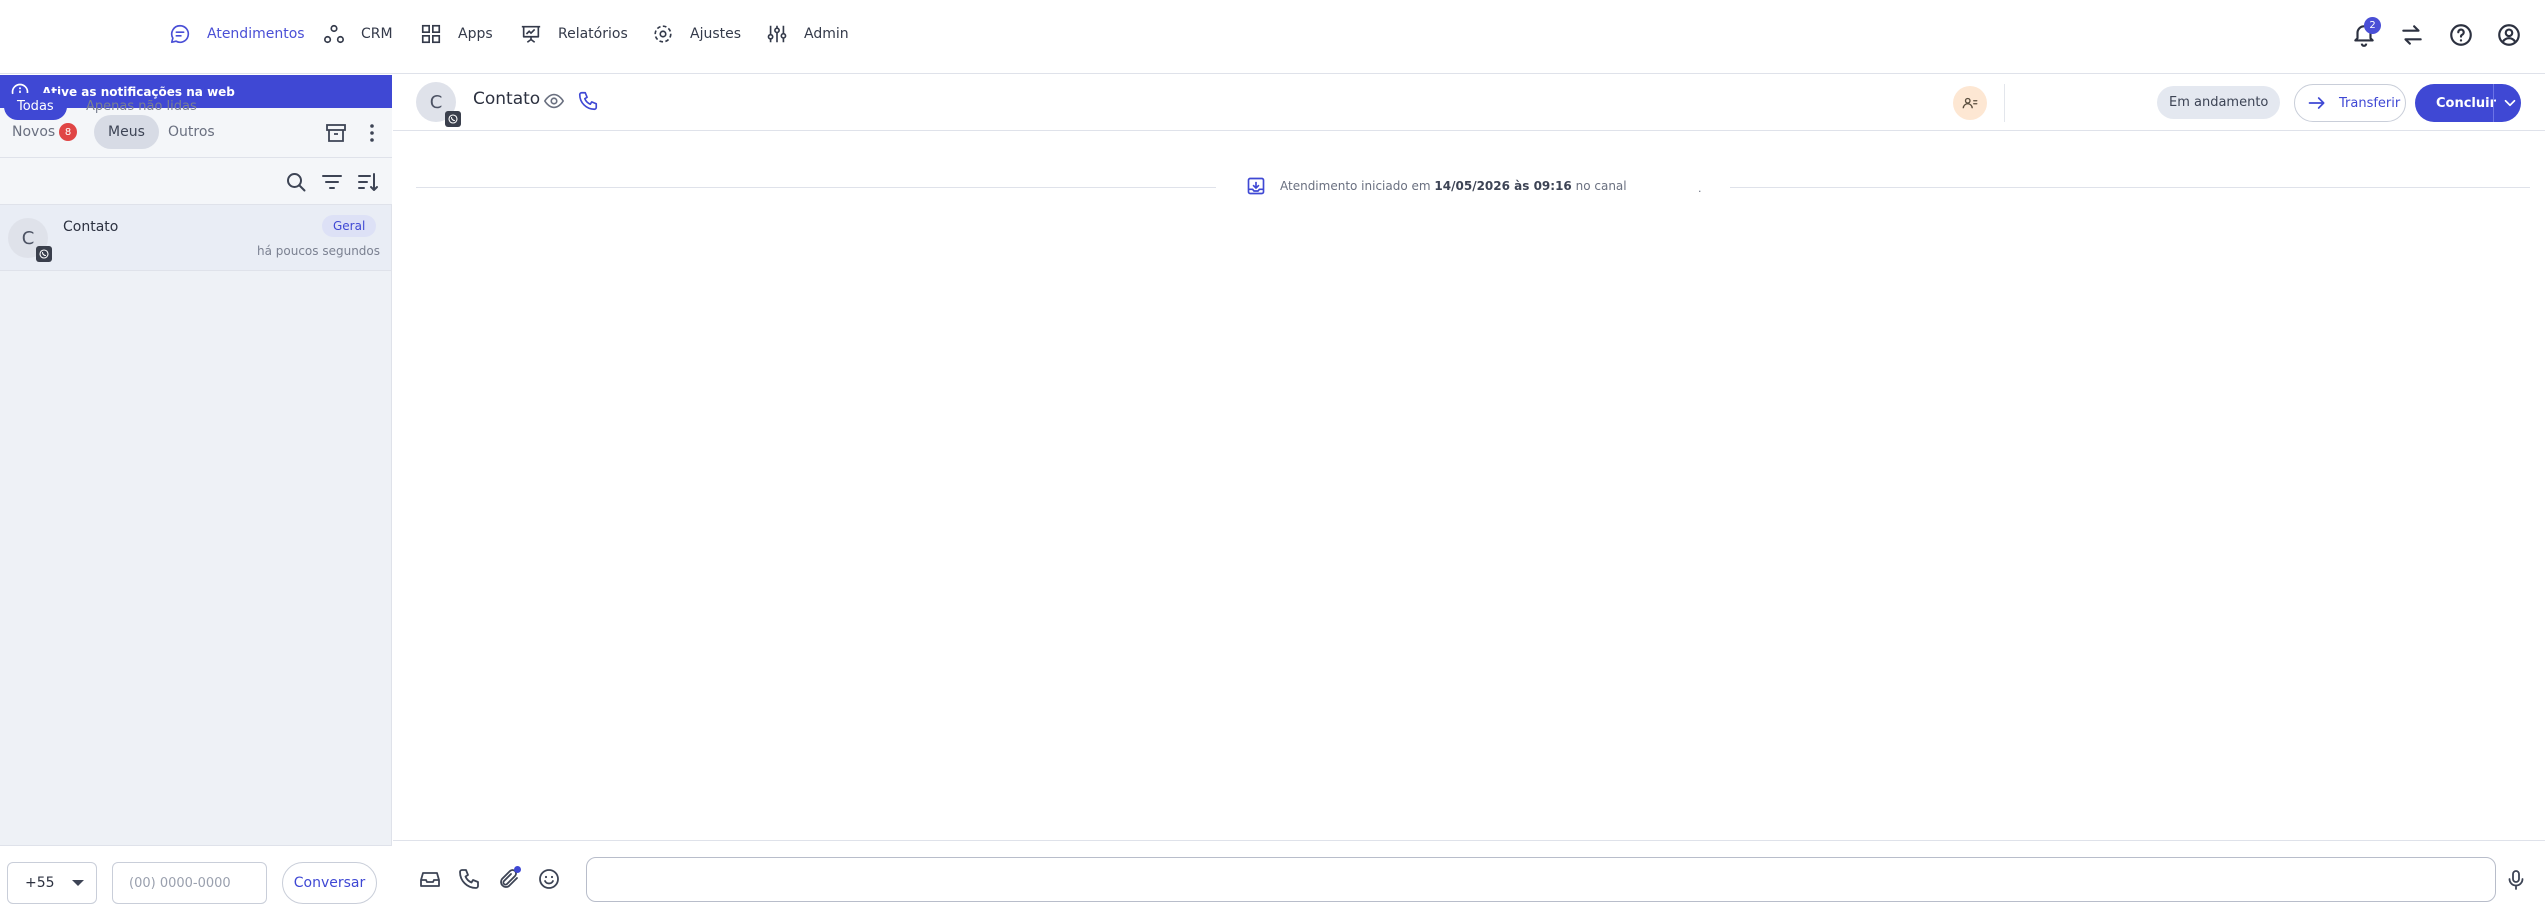 The image size is (2545, 918). What do you see at coordinates (1256, 186) in the screenshot?
I see `inbox-download-icon` at bounding box center [1256, 186].